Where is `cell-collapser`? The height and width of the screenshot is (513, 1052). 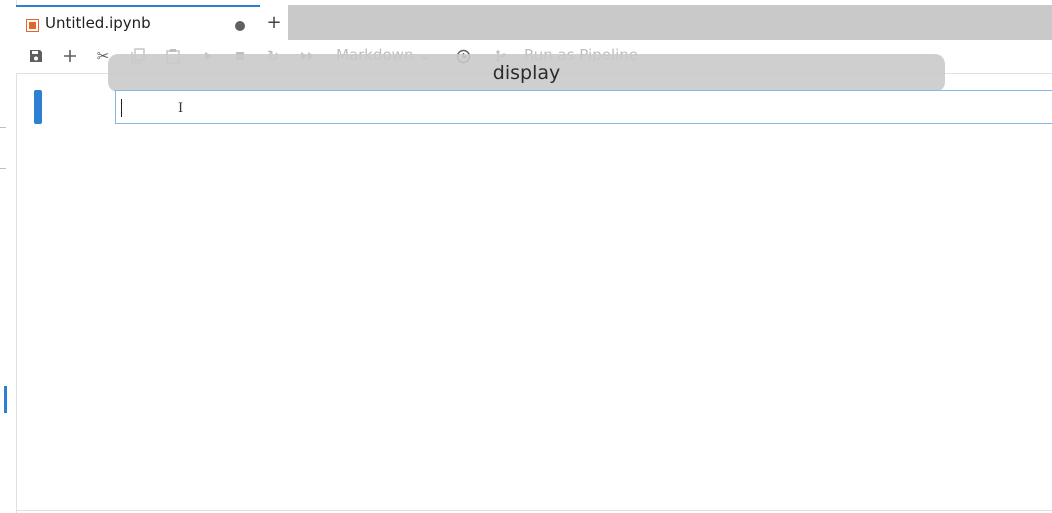 cell-collapser is located at coordinates (38, 107).